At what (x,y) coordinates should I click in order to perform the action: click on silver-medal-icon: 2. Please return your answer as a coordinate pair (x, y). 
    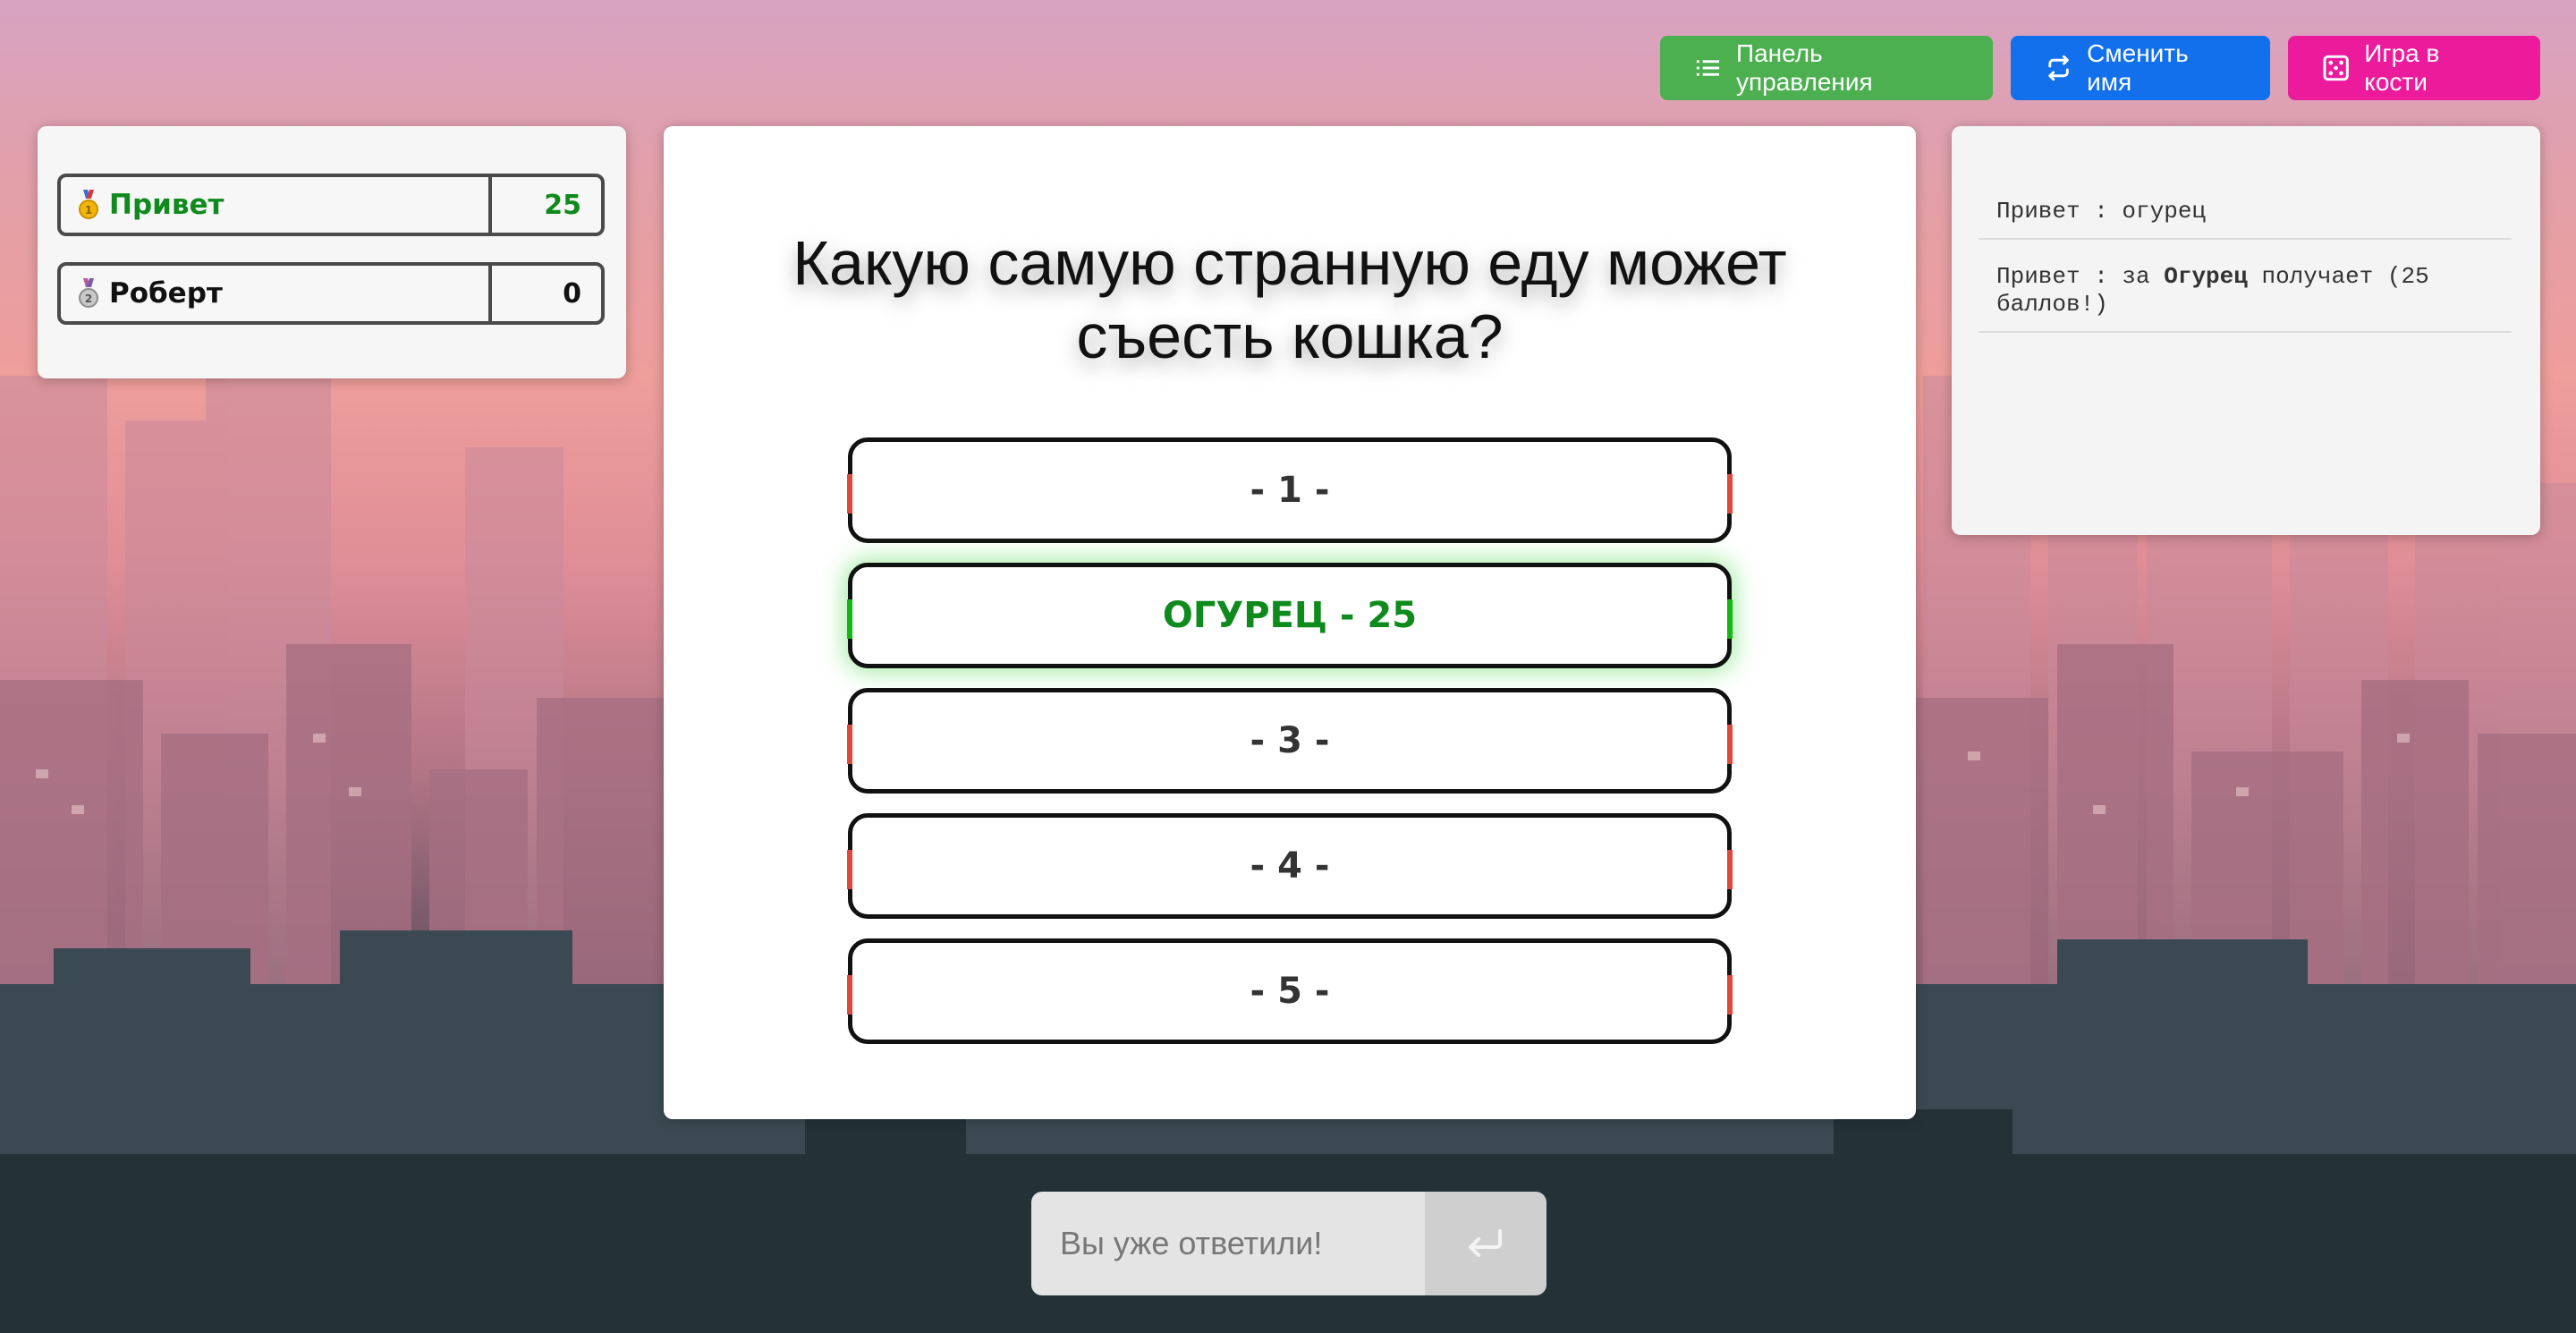
    Looking at the image, I should click on (88, 293).